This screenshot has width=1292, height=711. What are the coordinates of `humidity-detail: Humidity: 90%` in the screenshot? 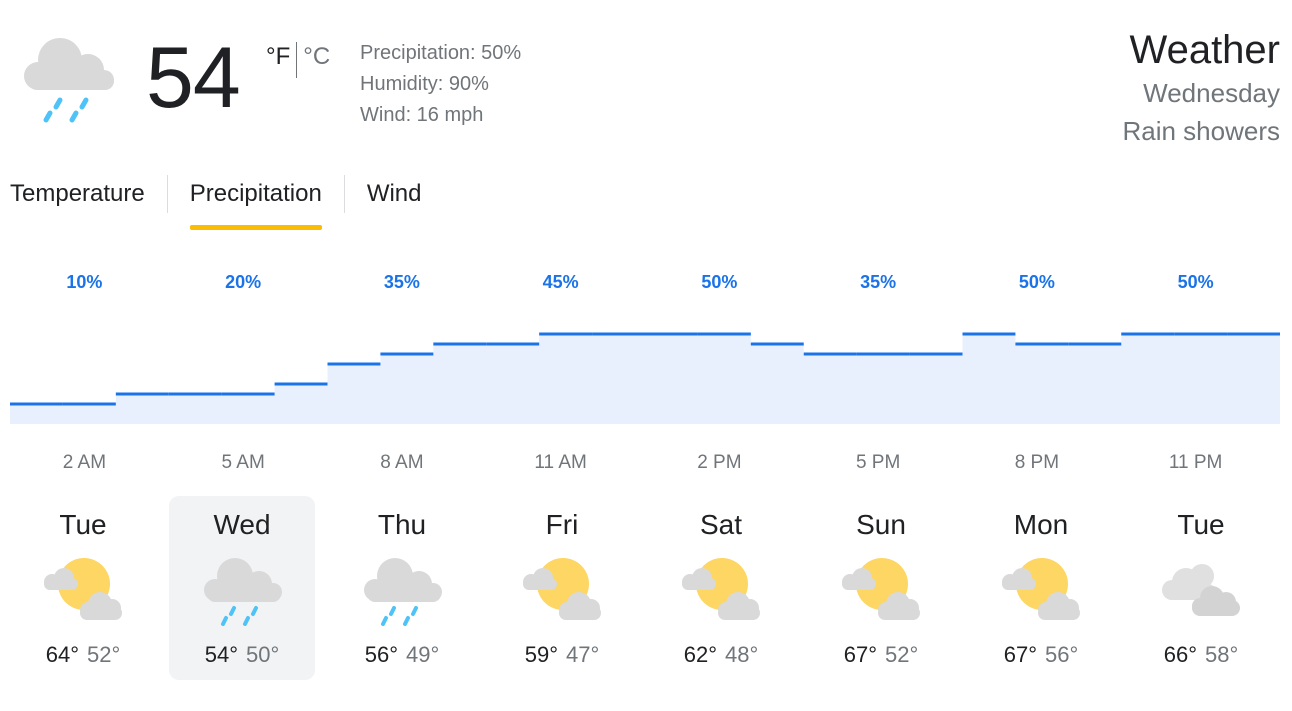 It's located at (424, 84).